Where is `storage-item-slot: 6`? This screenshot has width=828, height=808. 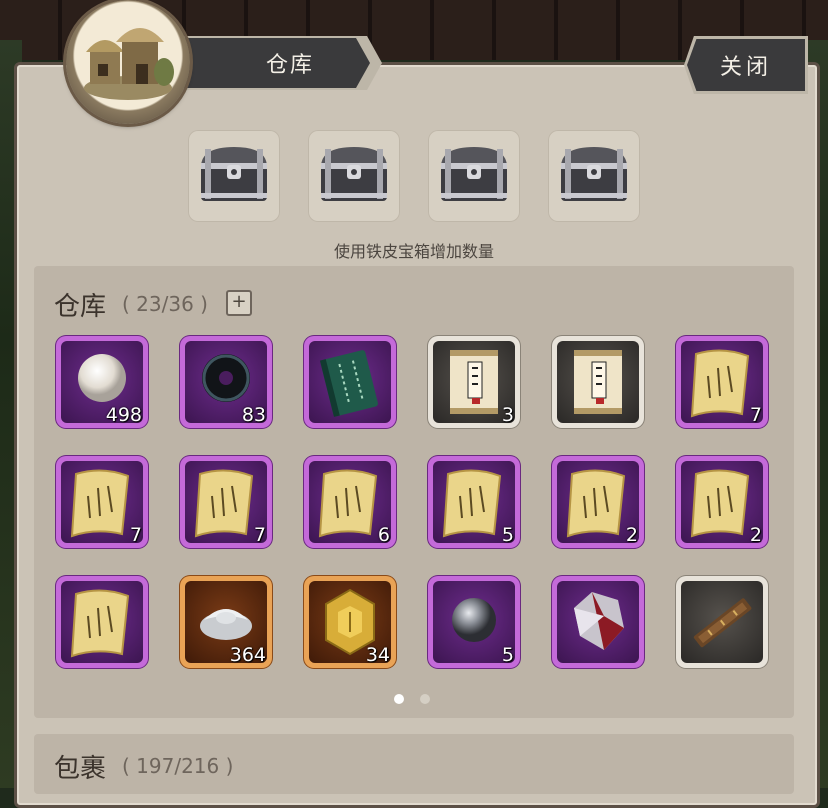
storage-item-slot: 6 is located at coordinates (350, 502).